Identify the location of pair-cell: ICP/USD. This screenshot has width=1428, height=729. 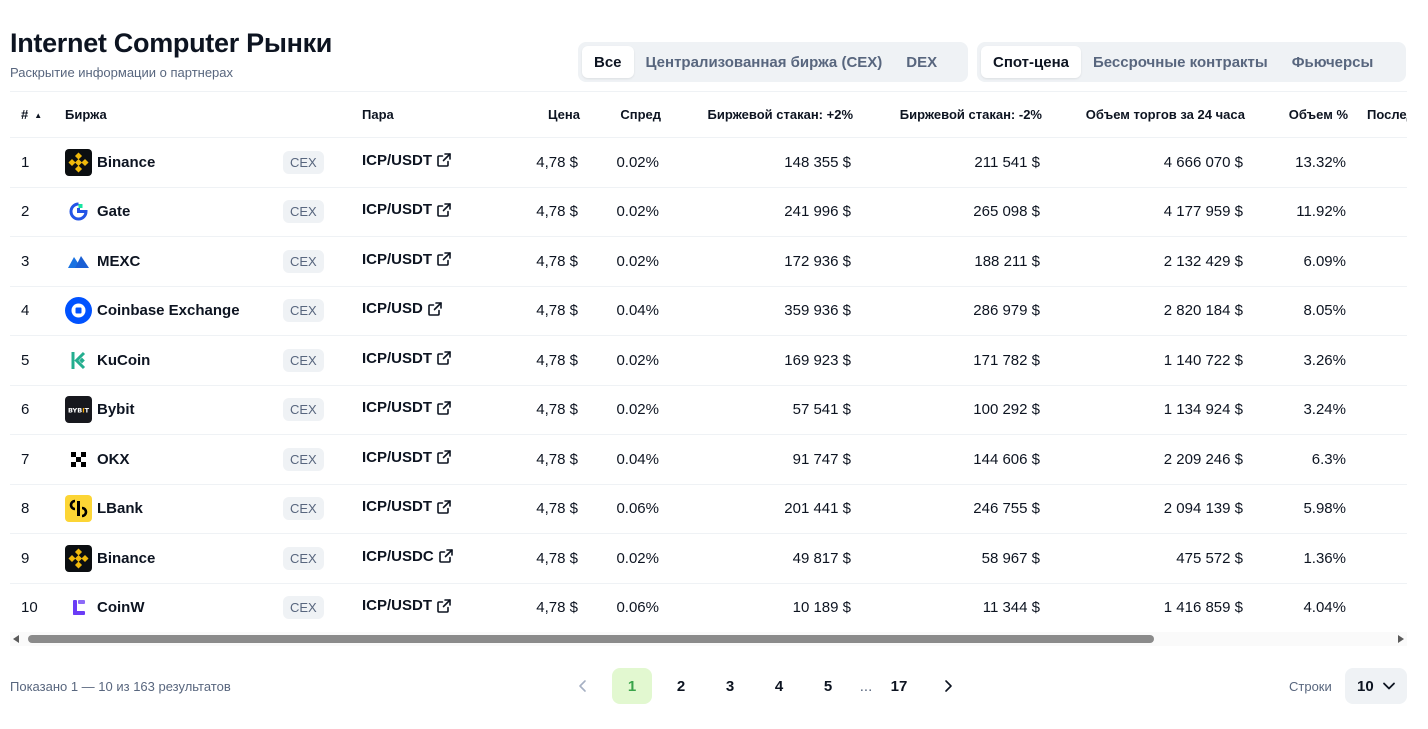
(412, 311).